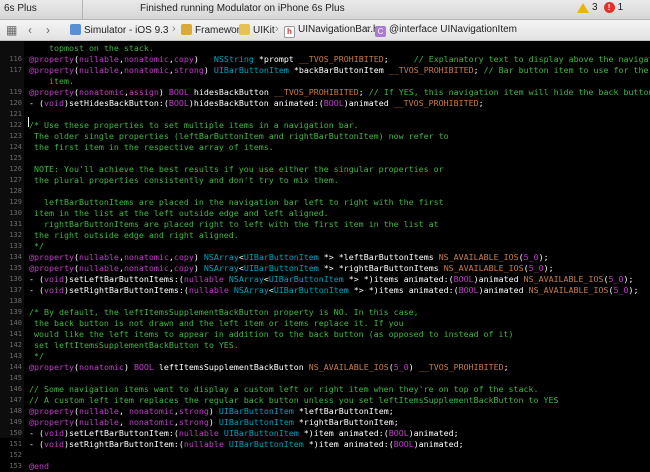 The width and height of the screenshot is (650, 472). I want to click on code-line: 145, so click(325, 378).